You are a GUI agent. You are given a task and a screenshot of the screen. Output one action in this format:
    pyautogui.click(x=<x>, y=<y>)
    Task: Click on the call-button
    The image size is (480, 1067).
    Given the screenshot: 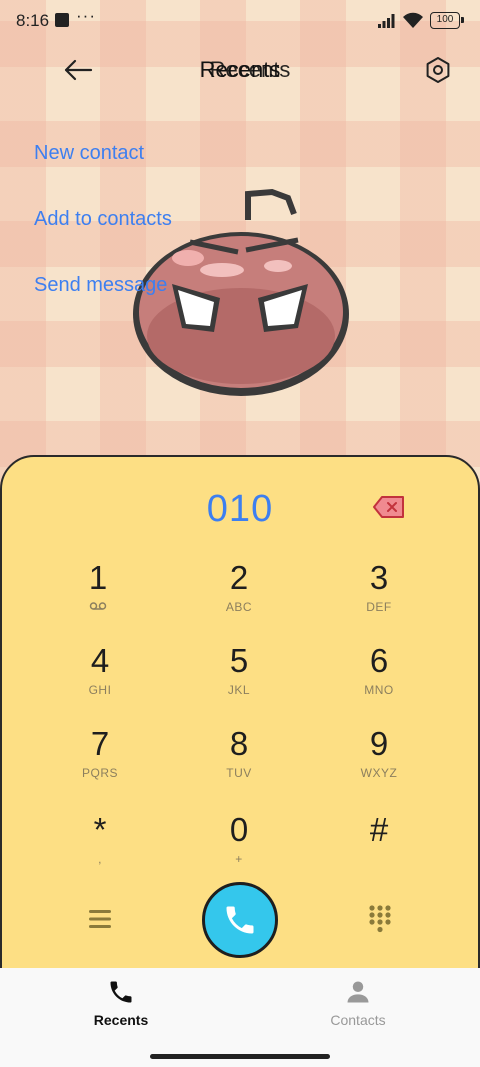 What is the action you would take?
    pyautogui.click(x=240, y=920)
    